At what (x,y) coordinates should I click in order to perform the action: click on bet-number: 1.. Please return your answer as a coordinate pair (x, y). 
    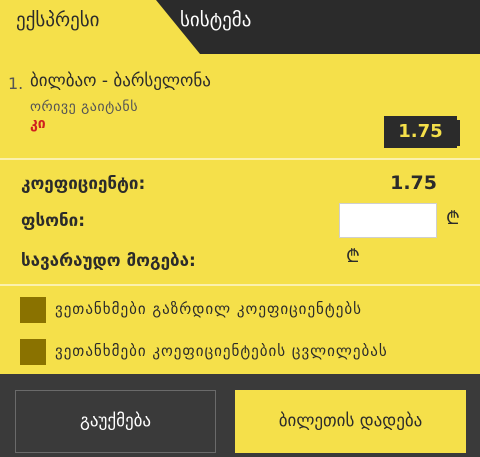
    Looking at the image, I should click on (16, 83).